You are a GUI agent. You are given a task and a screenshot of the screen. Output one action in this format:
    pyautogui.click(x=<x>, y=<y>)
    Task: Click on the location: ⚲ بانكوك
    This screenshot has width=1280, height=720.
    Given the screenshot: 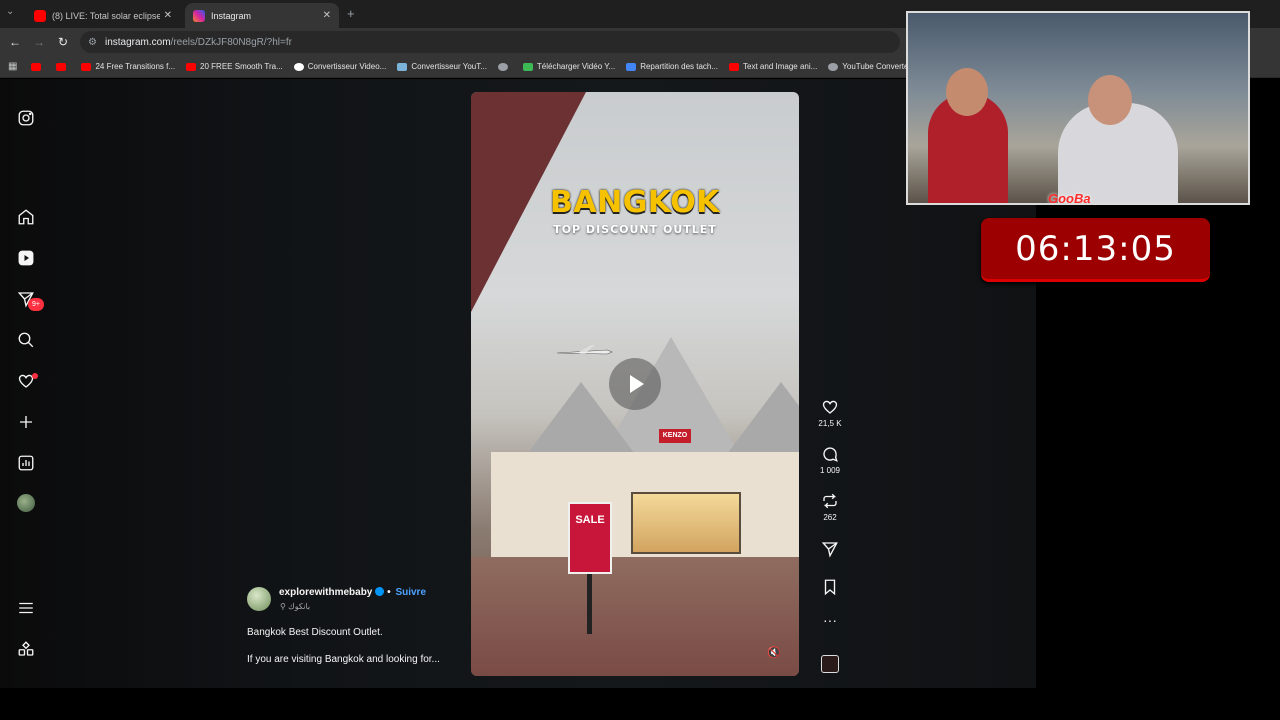 What is the action you would take?
    pyautogui.click(x=295, y=606)
    